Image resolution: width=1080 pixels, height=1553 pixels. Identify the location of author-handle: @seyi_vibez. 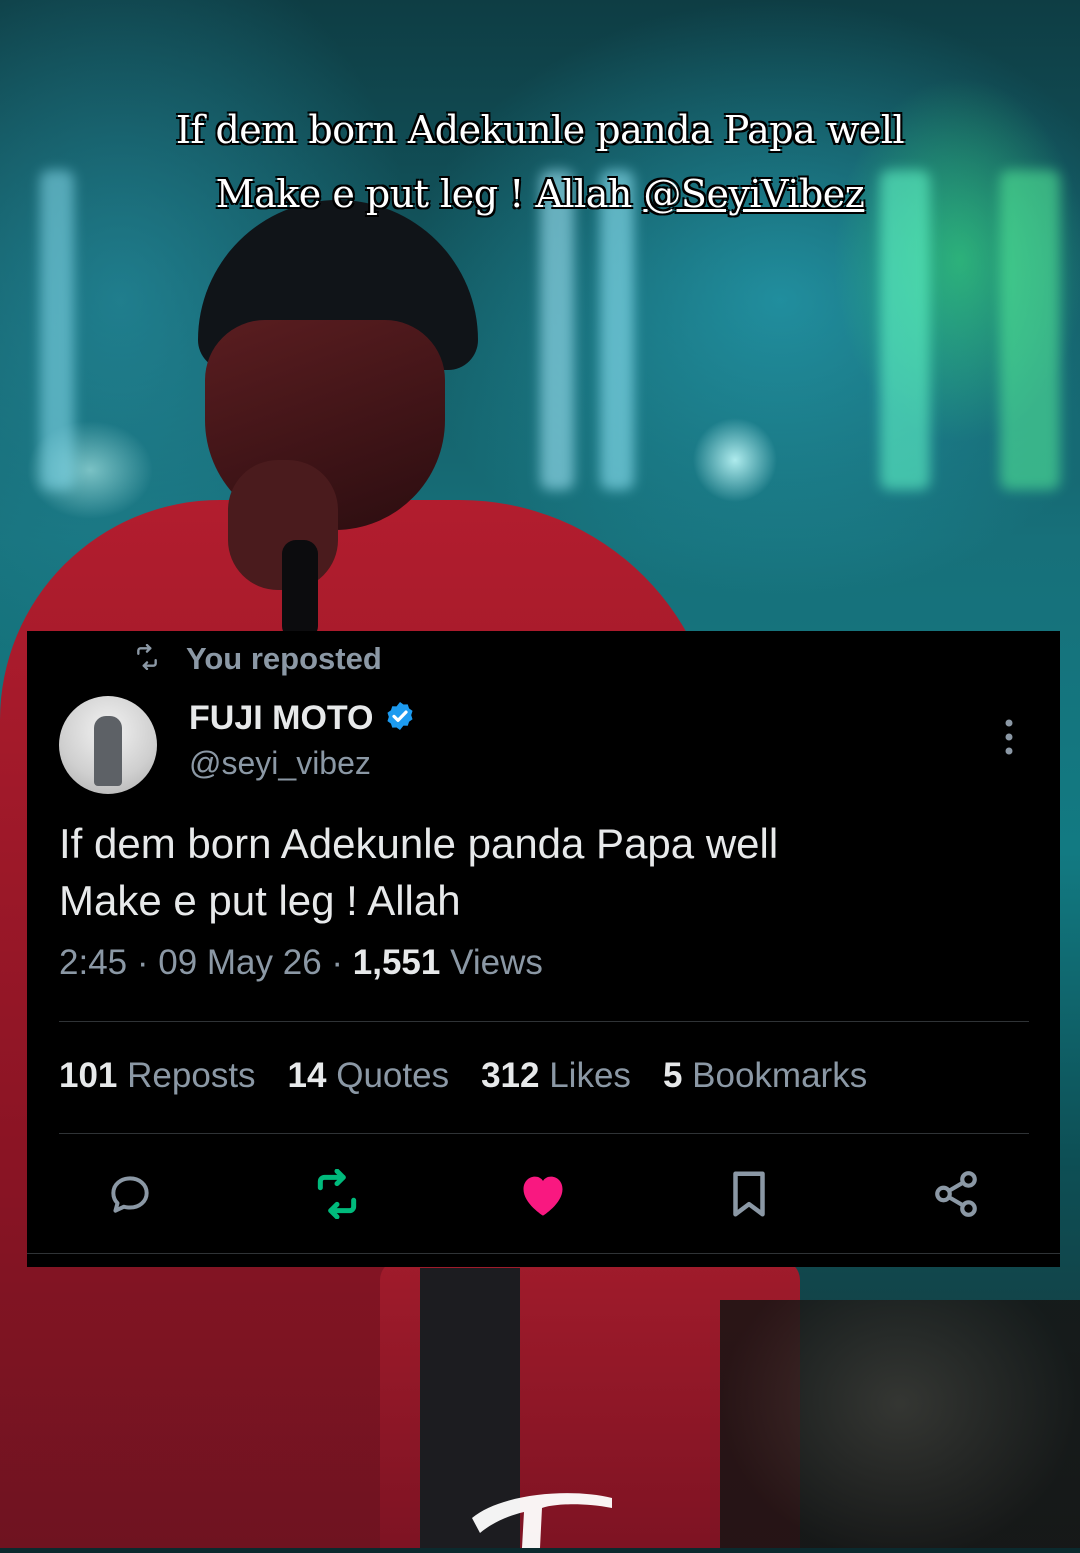
(280, 763).